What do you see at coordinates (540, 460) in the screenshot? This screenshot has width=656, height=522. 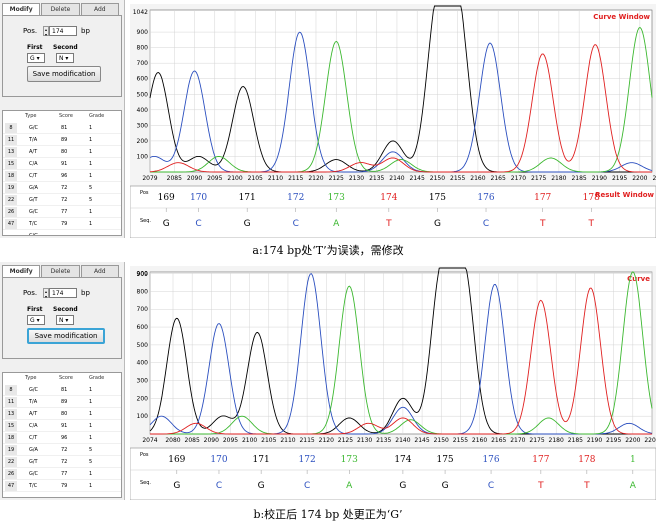 I see `position-label: 177` at bounding box center [540, 460].